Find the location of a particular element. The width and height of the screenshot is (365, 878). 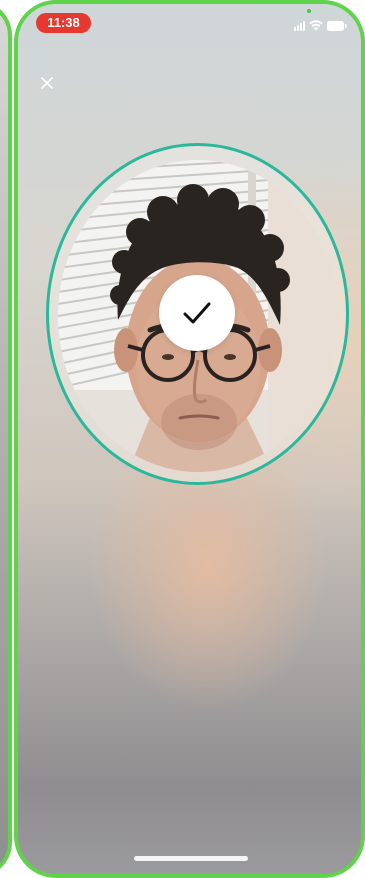

close-icon is located at coordinates (47, 83).